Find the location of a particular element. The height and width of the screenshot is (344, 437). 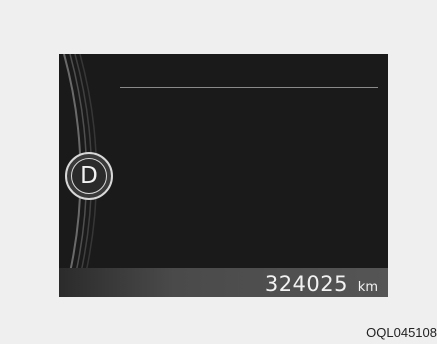

gear-letter: D is located at coordinates (89, 176).